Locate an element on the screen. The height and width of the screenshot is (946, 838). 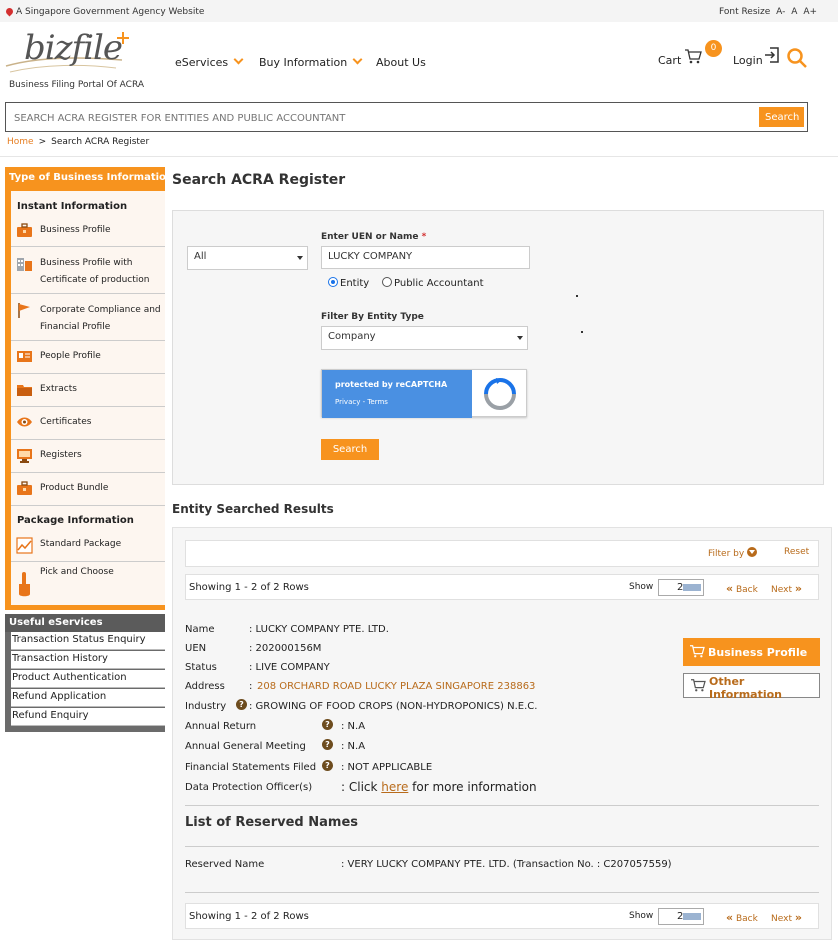
sidebar-item-standard-package: Standard Package is located at coordinates (88, 545).